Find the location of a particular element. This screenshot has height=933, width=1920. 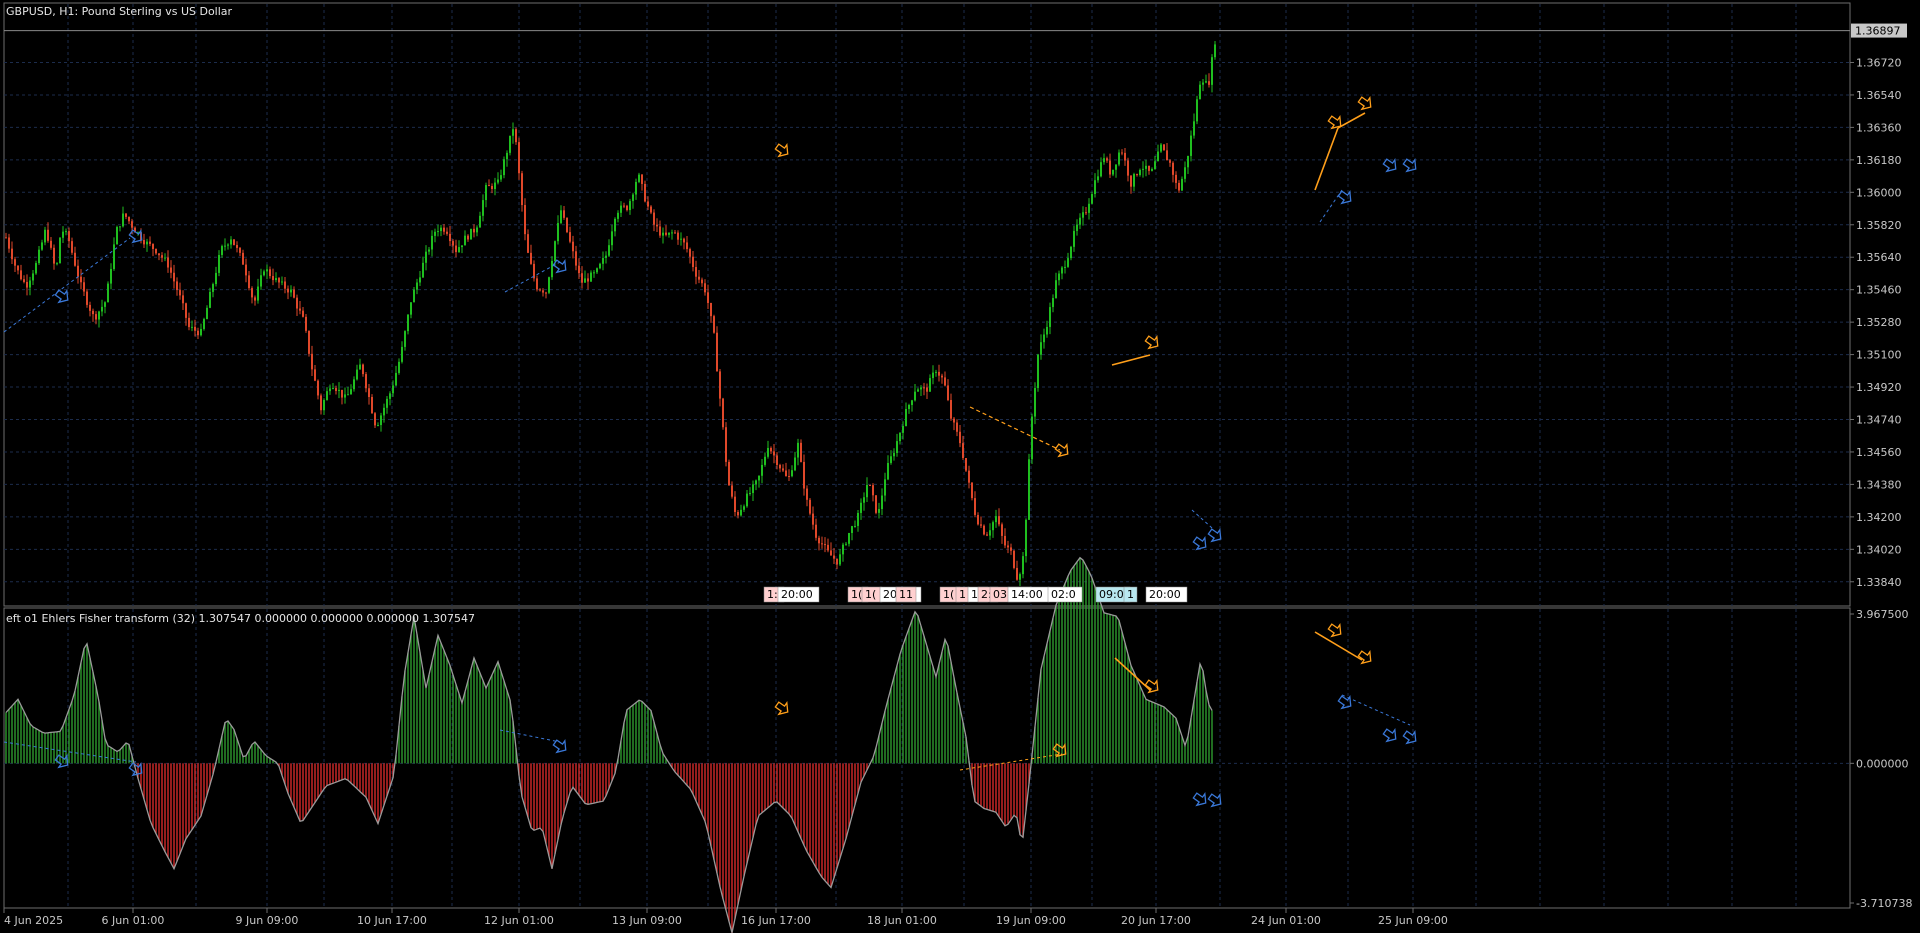

x-tick-label: 18 Jun 01:00 is located at coordinates (902, 920).